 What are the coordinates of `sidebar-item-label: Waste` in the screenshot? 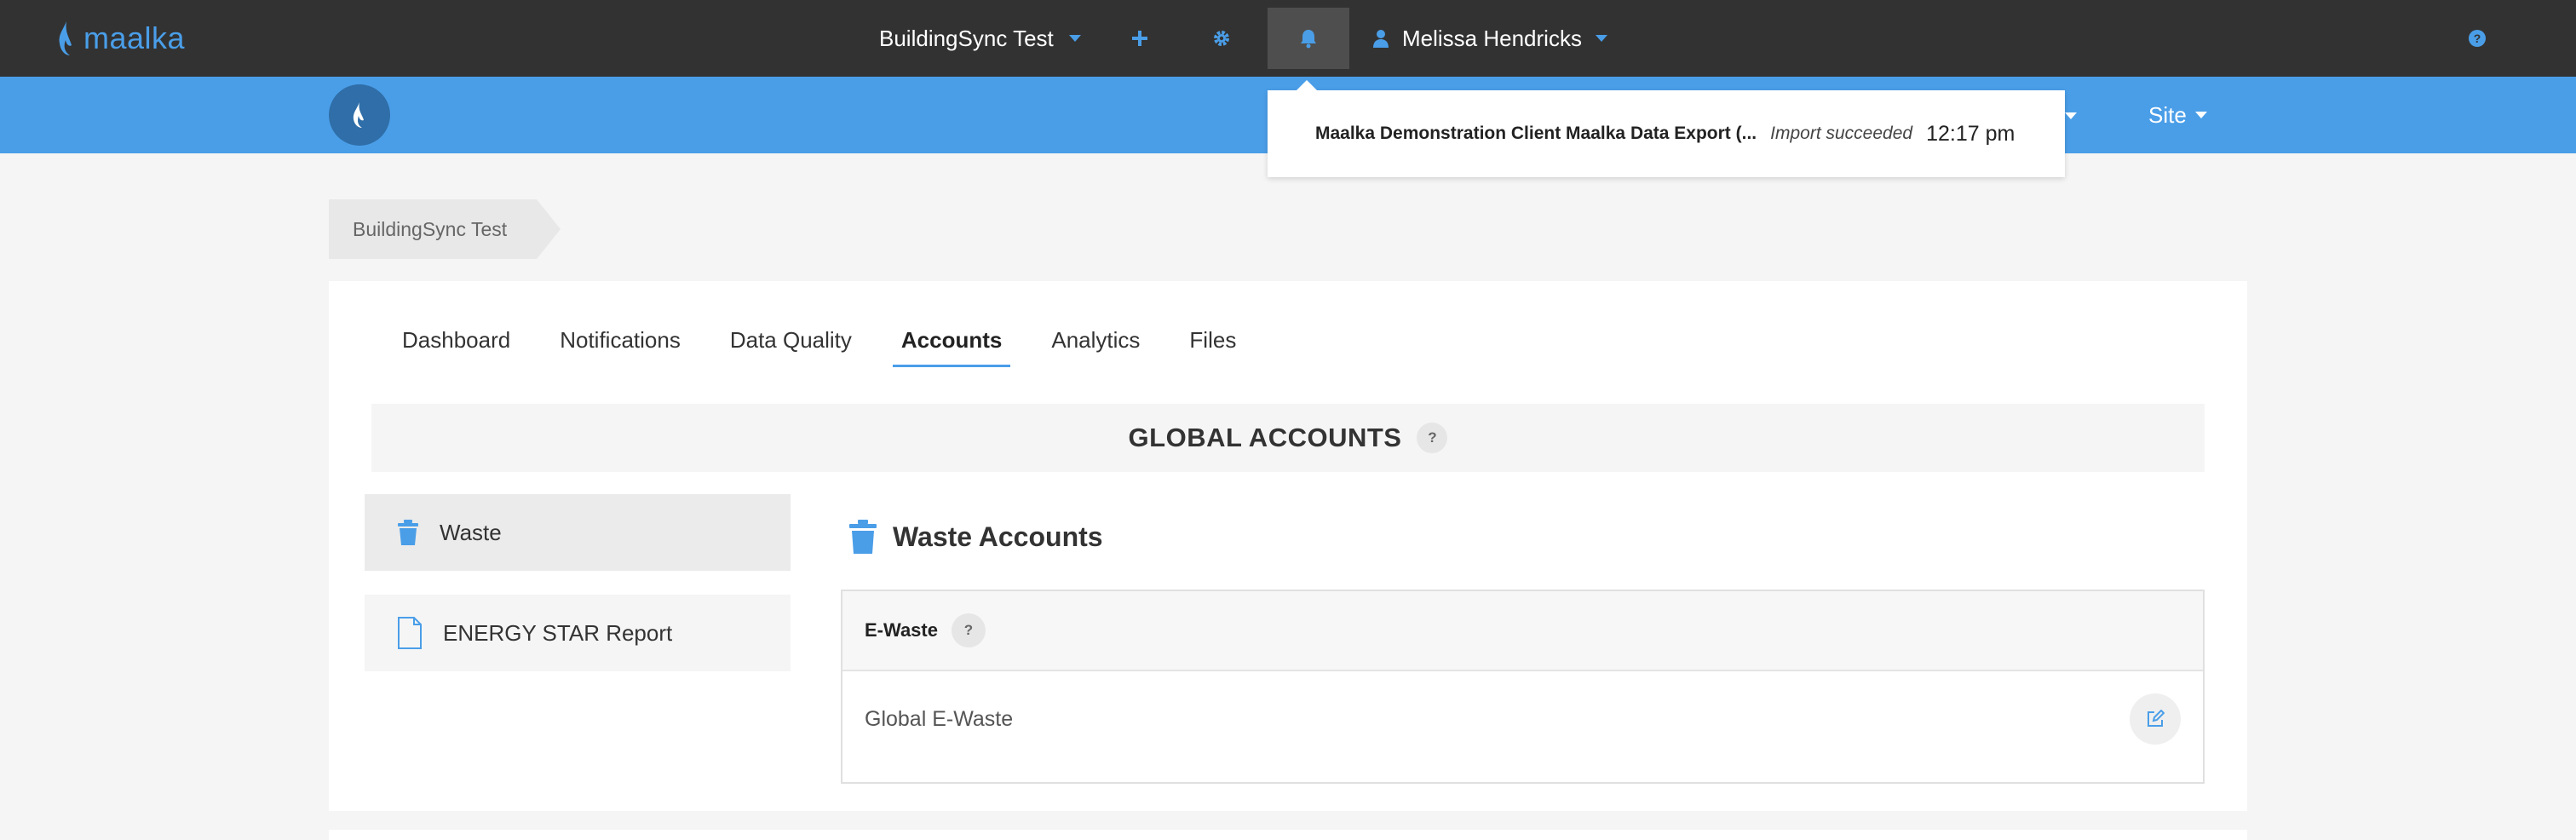 It's located at (471, 532).